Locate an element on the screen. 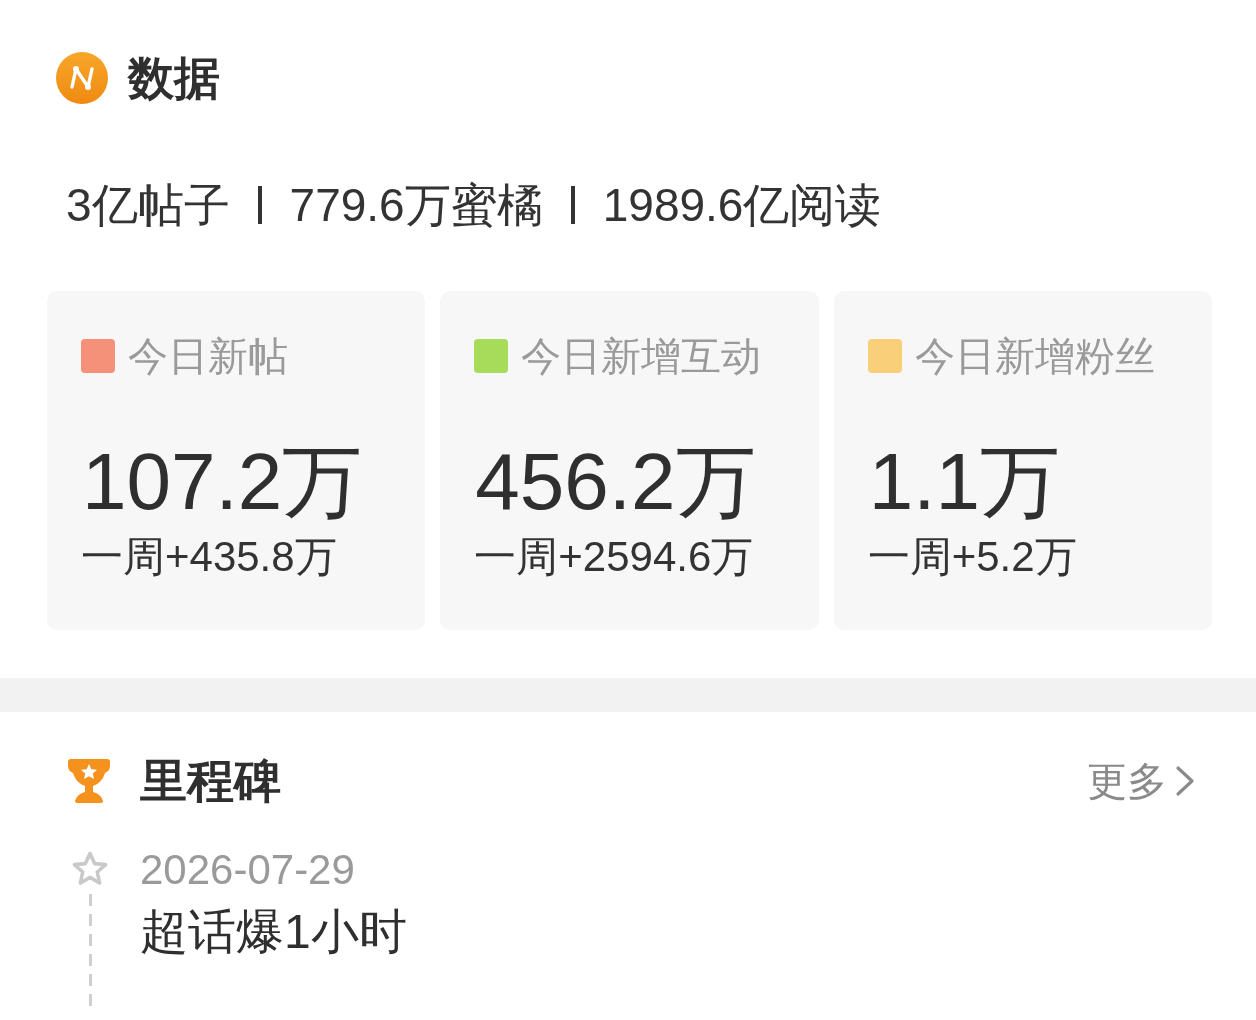 This screenshot has width=1256, height=1020. weekly-change: 一周+5.2万 is located at coordinates (972, 557).